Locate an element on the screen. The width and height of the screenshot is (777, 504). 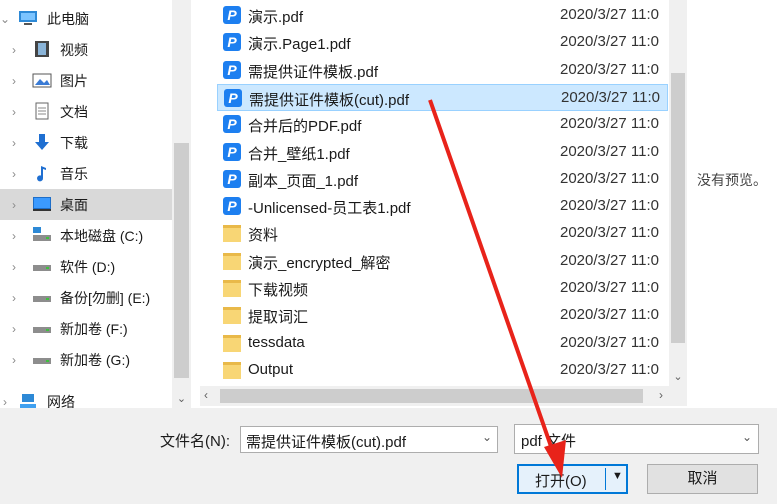
horizontal-scrollbar-thumb is located at coordinates (431, 396).